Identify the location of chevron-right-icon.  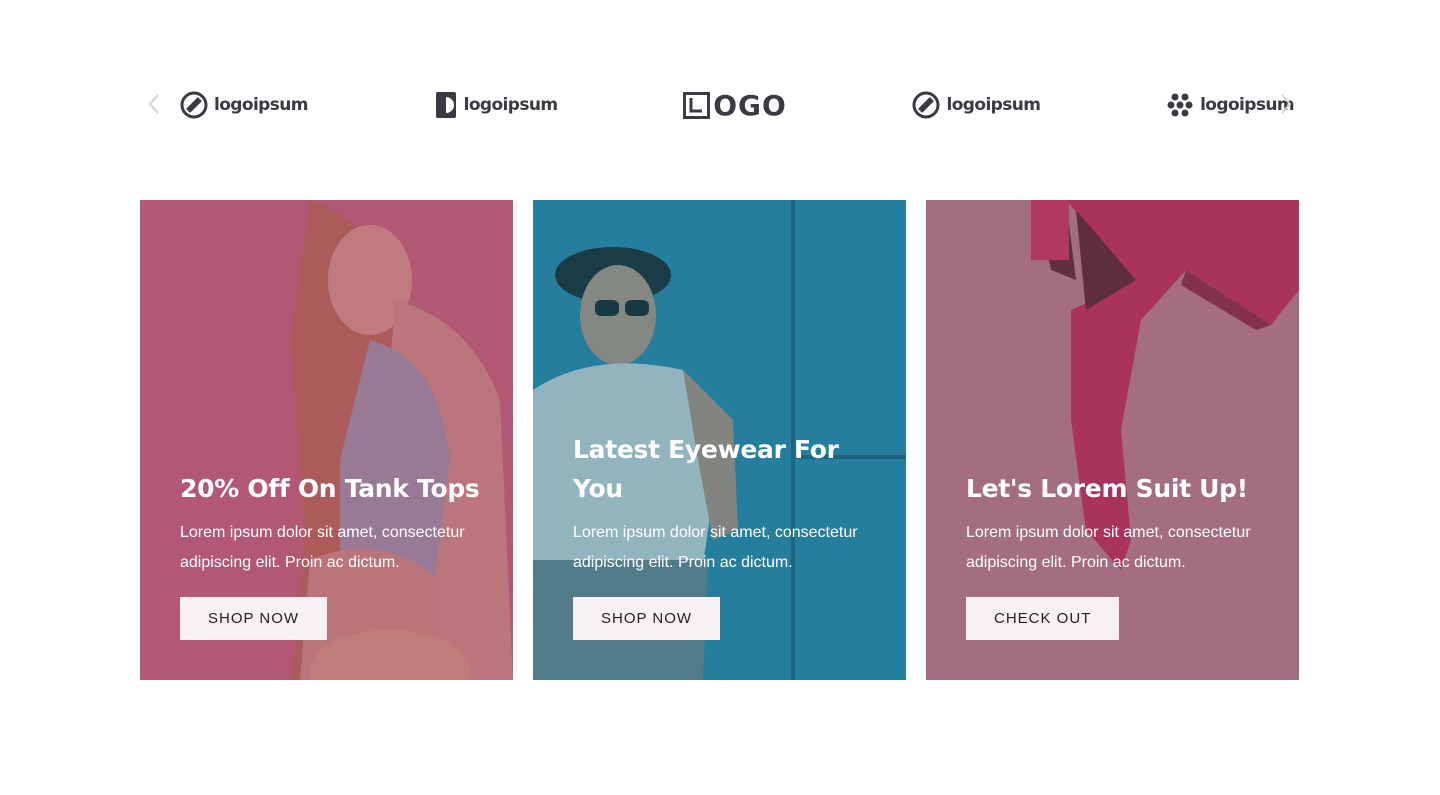
(1286, 104).